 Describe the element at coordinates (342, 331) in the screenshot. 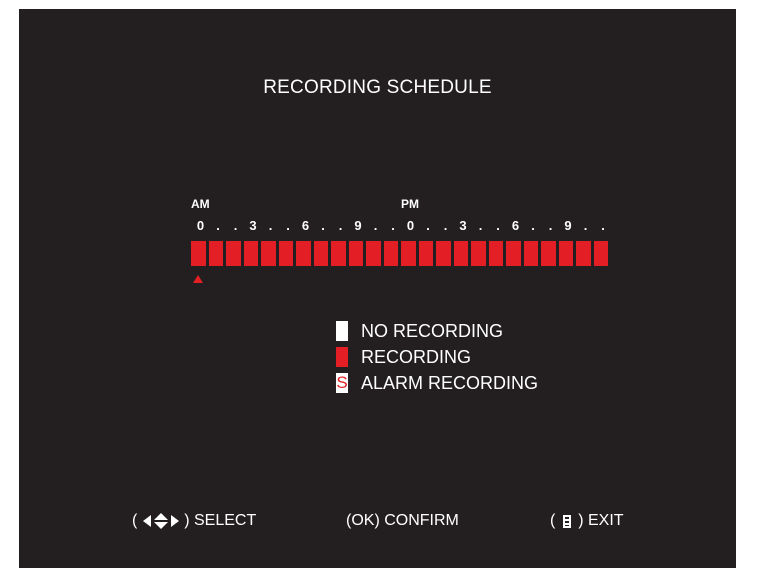

I see `no-recording-swatch-icon` at that location.